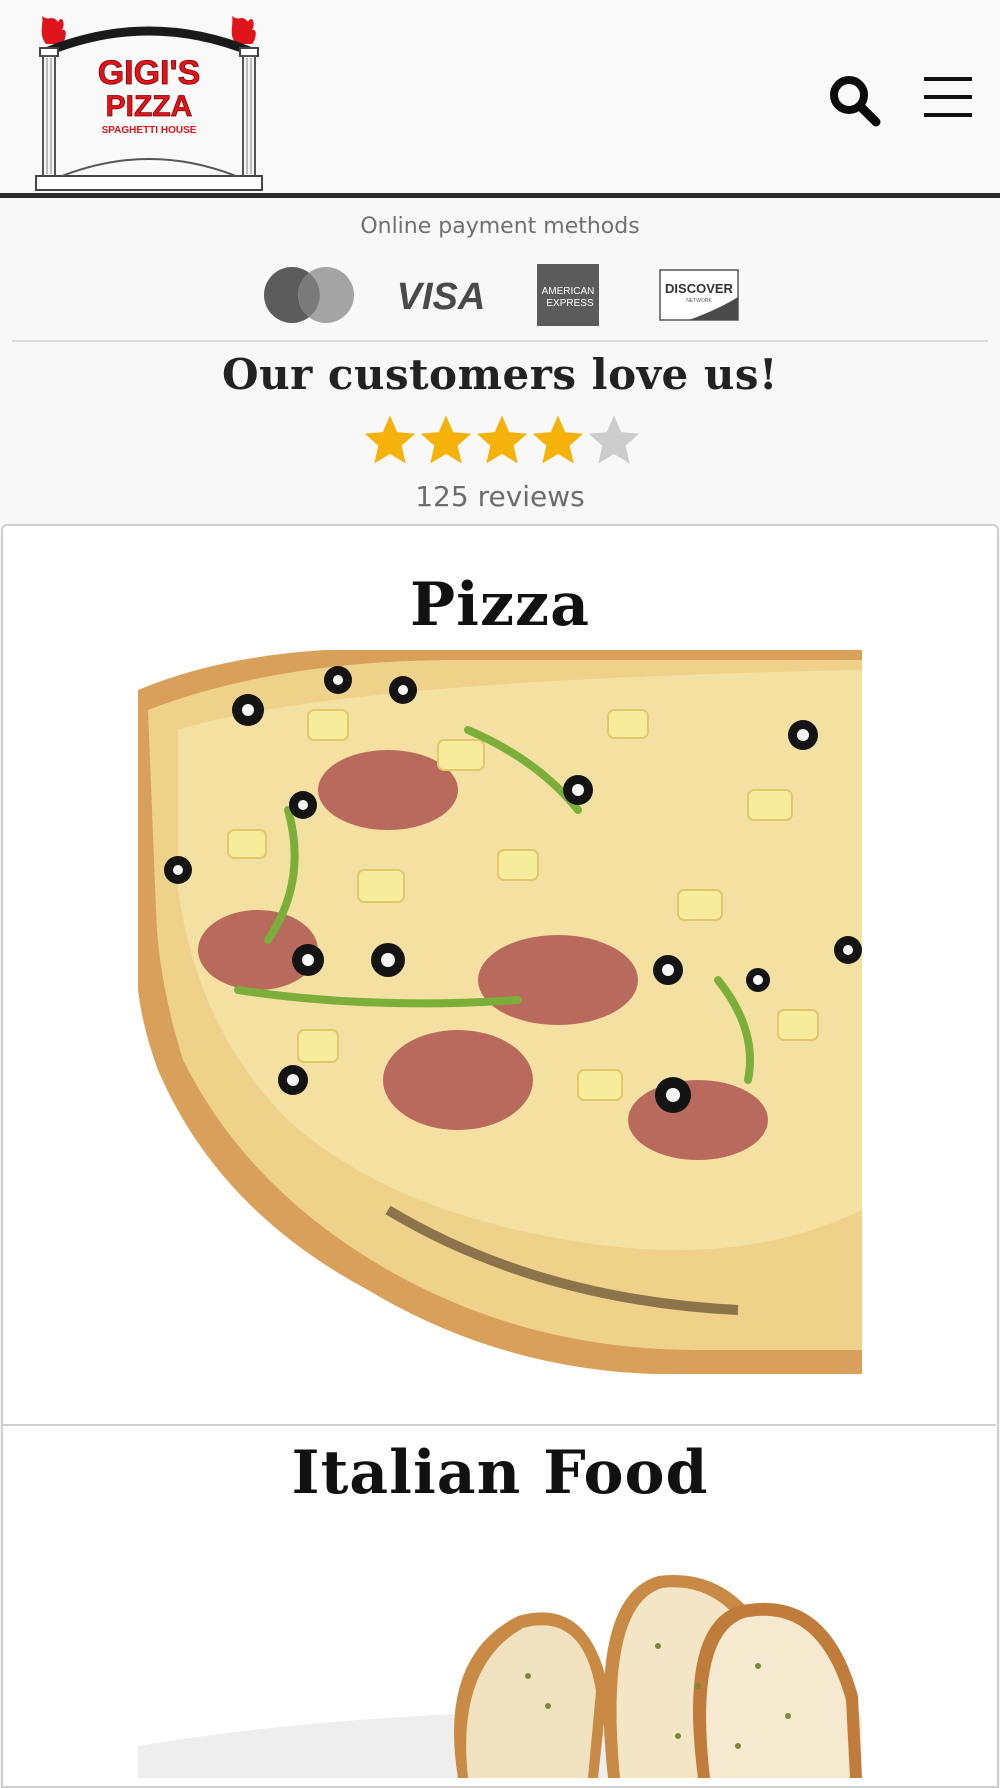 Image resolution: width=1000 pixels, height=1788 pixels. Describe the element at coordinates (500, 605) in the screenshot. I see `category-title-pizza: Pizza` at that location.